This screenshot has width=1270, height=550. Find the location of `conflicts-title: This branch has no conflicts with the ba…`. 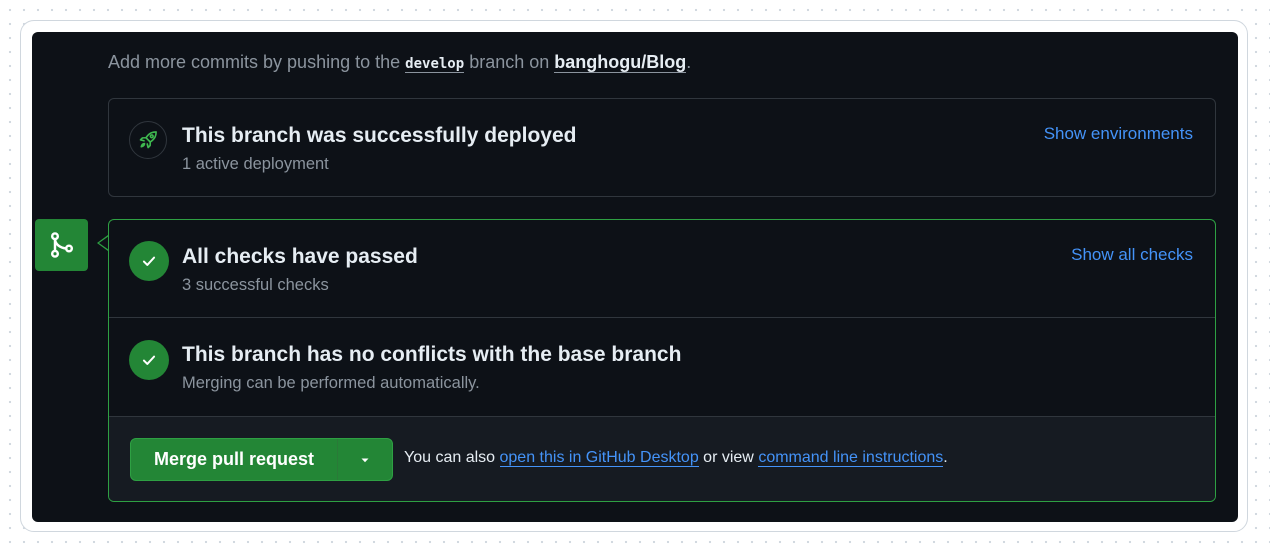

conflicts-title: This branch has no conflicts with the ba… is located at coordinates (432, 354).